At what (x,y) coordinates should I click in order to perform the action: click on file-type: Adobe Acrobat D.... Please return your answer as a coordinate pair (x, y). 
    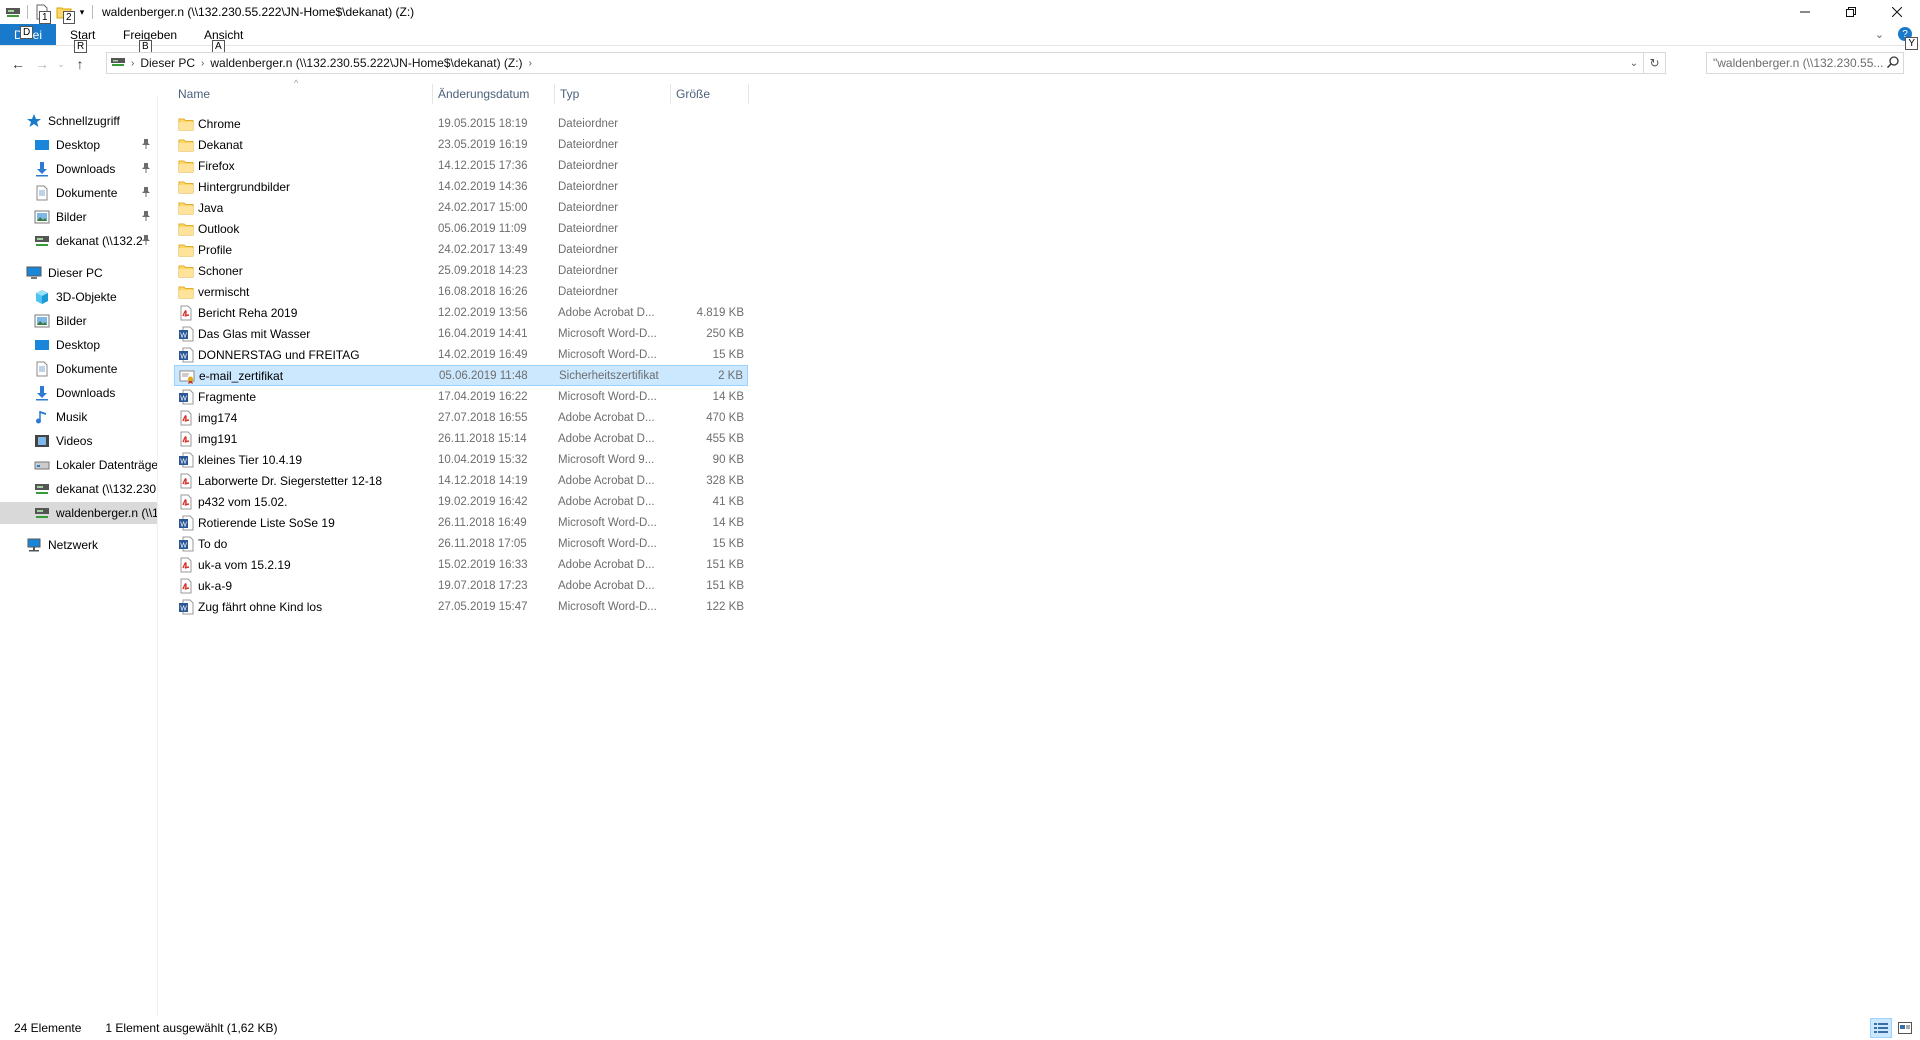
    Looking at the image, I should click on (606, 417).